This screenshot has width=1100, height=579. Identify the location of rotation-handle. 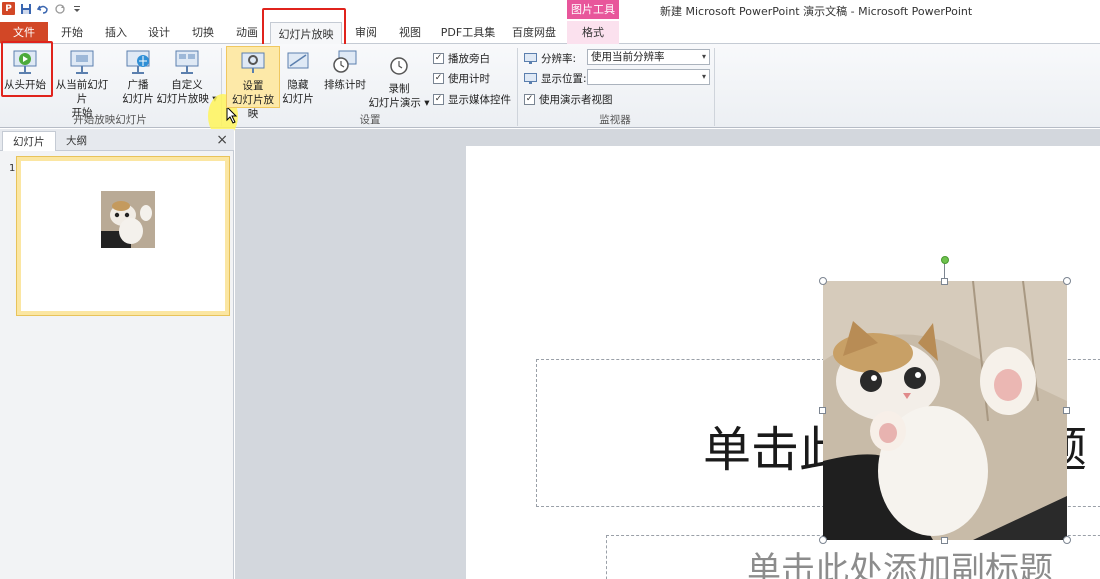
(945, 260).